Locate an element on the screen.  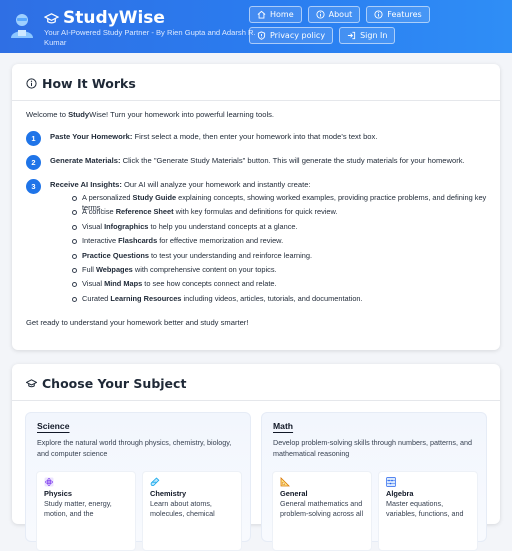
choose-subject-title: Choose Your Subject is located at coordinates (106, 383).